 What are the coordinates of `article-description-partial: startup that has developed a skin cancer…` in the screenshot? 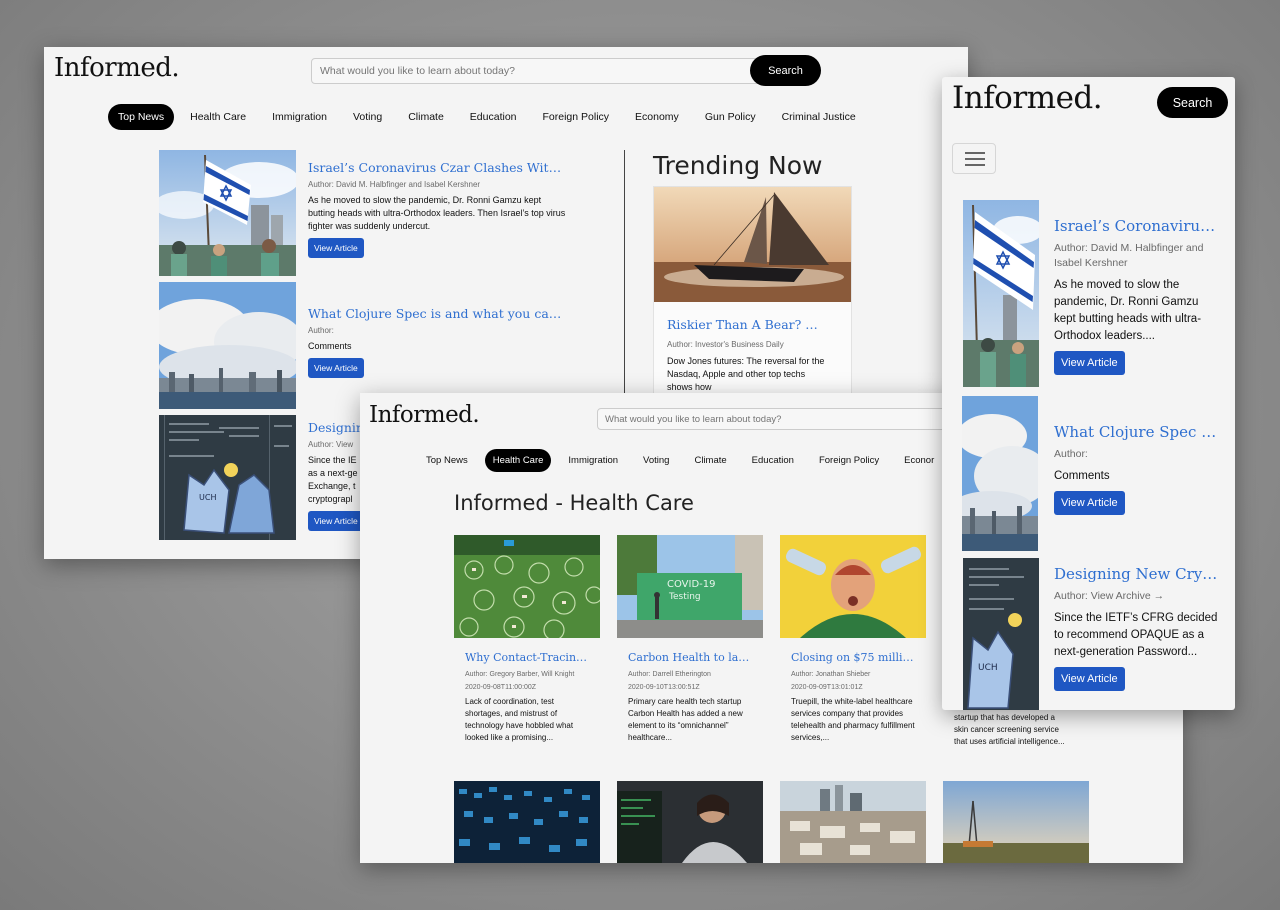 It's located at (1009, 729).